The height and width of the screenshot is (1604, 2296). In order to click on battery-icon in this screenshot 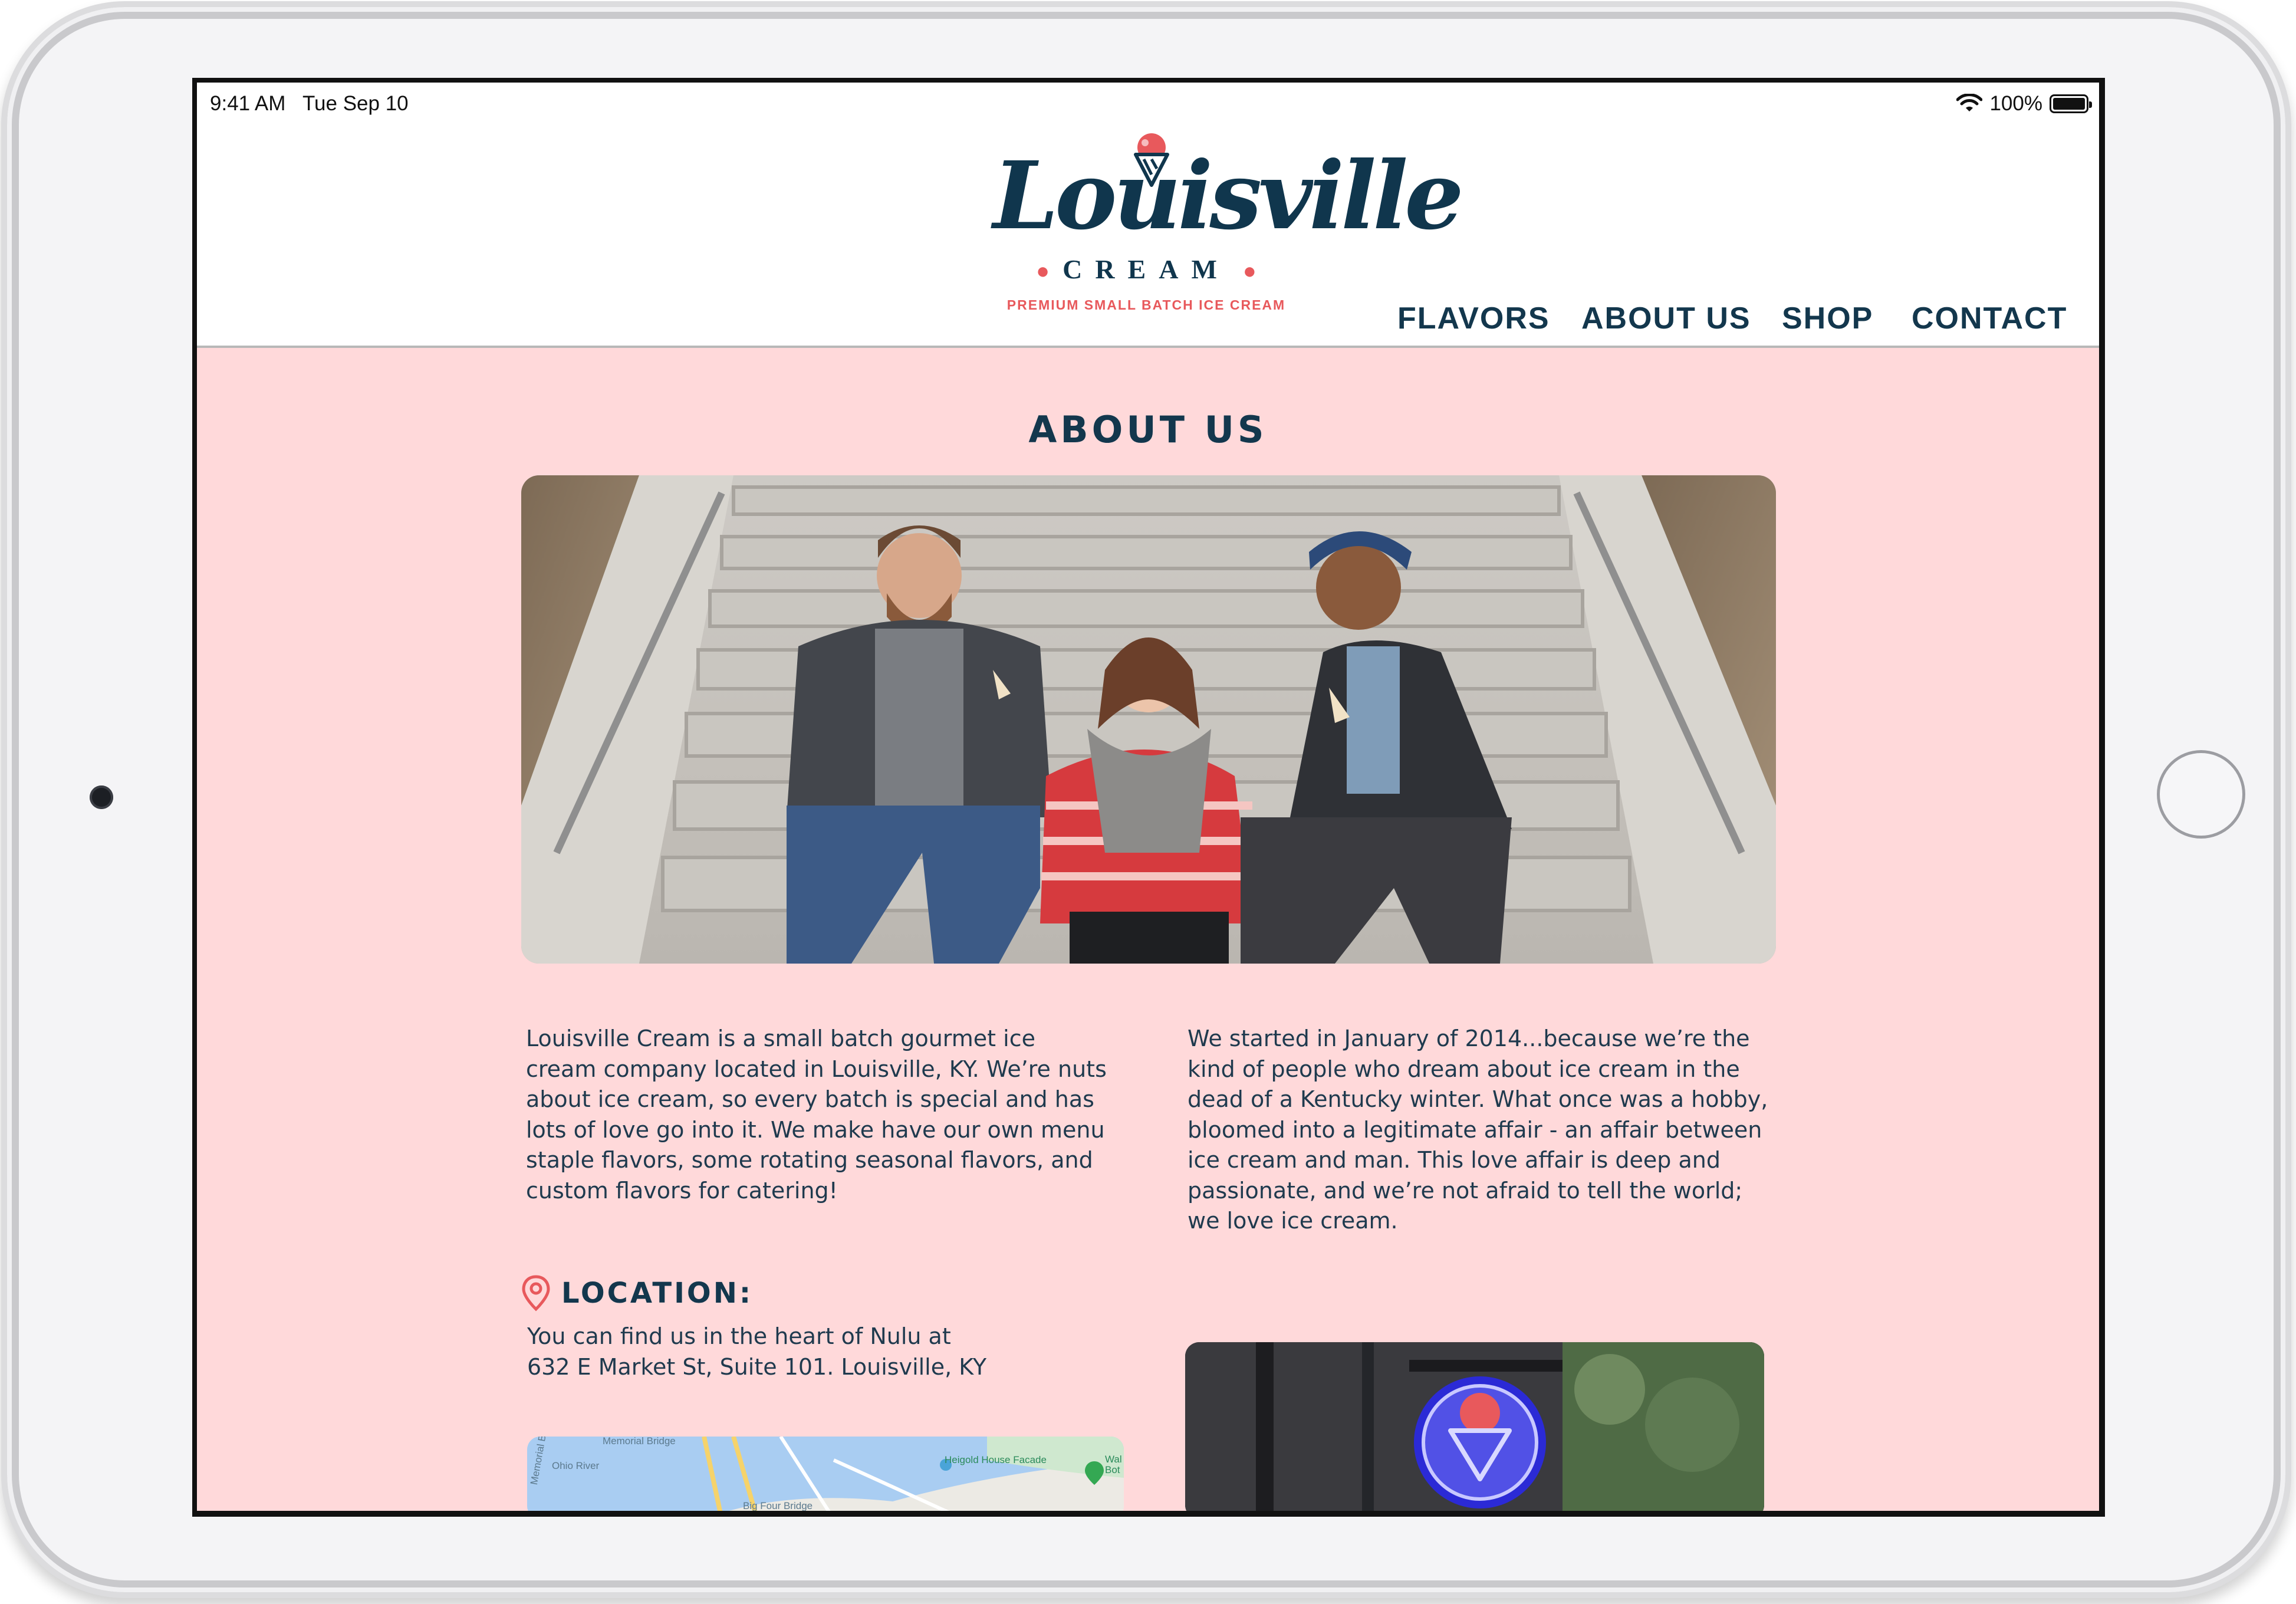, I will do `click(2071, 103)`.